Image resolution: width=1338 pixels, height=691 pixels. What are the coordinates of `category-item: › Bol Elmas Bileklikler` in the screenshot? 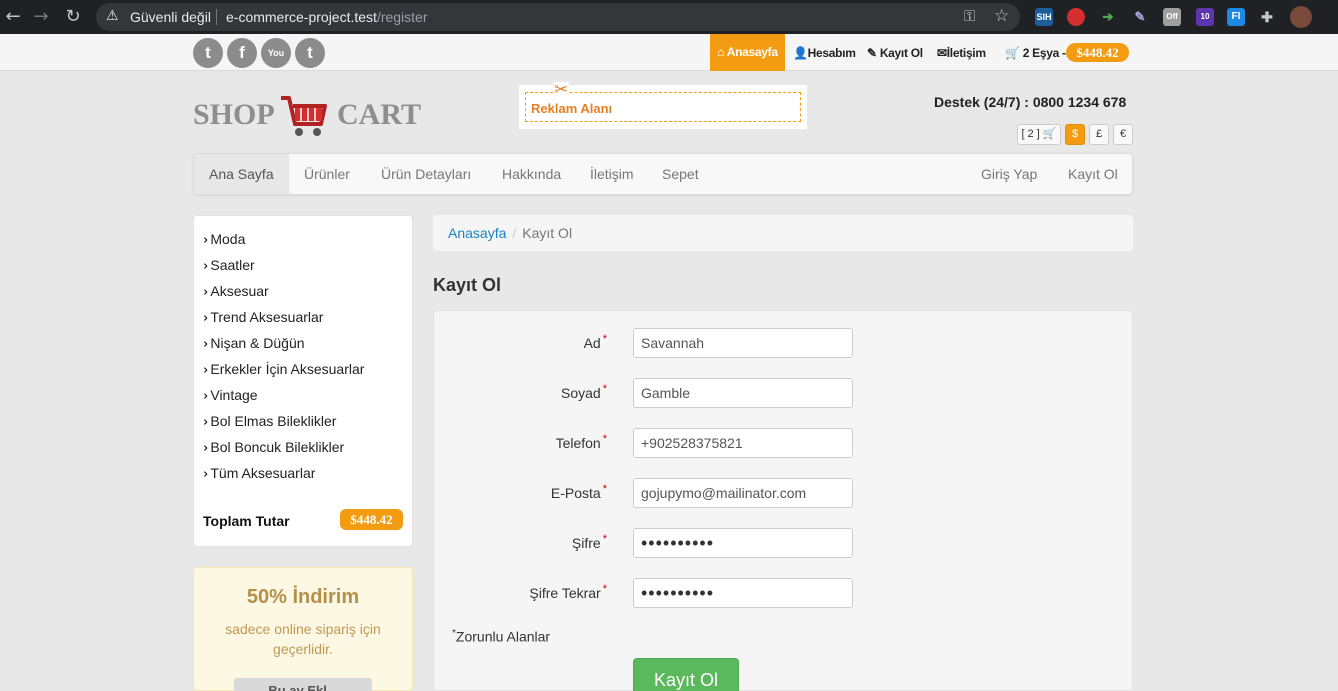 It's located at (269, 421).